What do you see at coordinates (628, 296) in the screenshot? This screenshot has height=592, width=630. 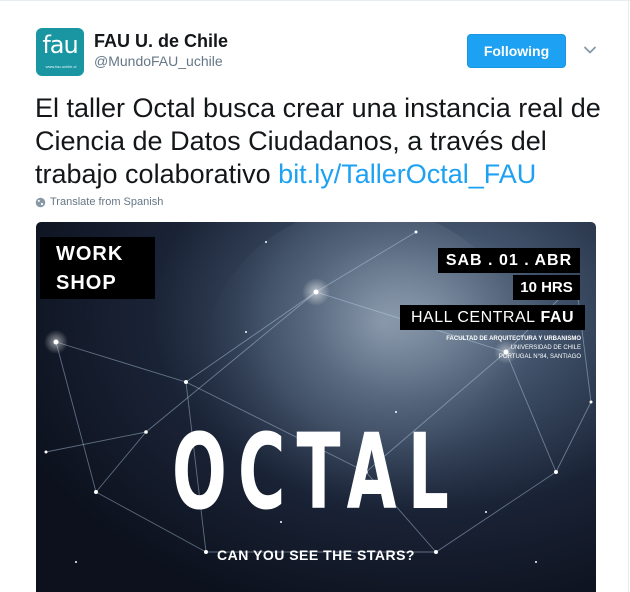 I see `right-divider` at bounding box center [628, 296].